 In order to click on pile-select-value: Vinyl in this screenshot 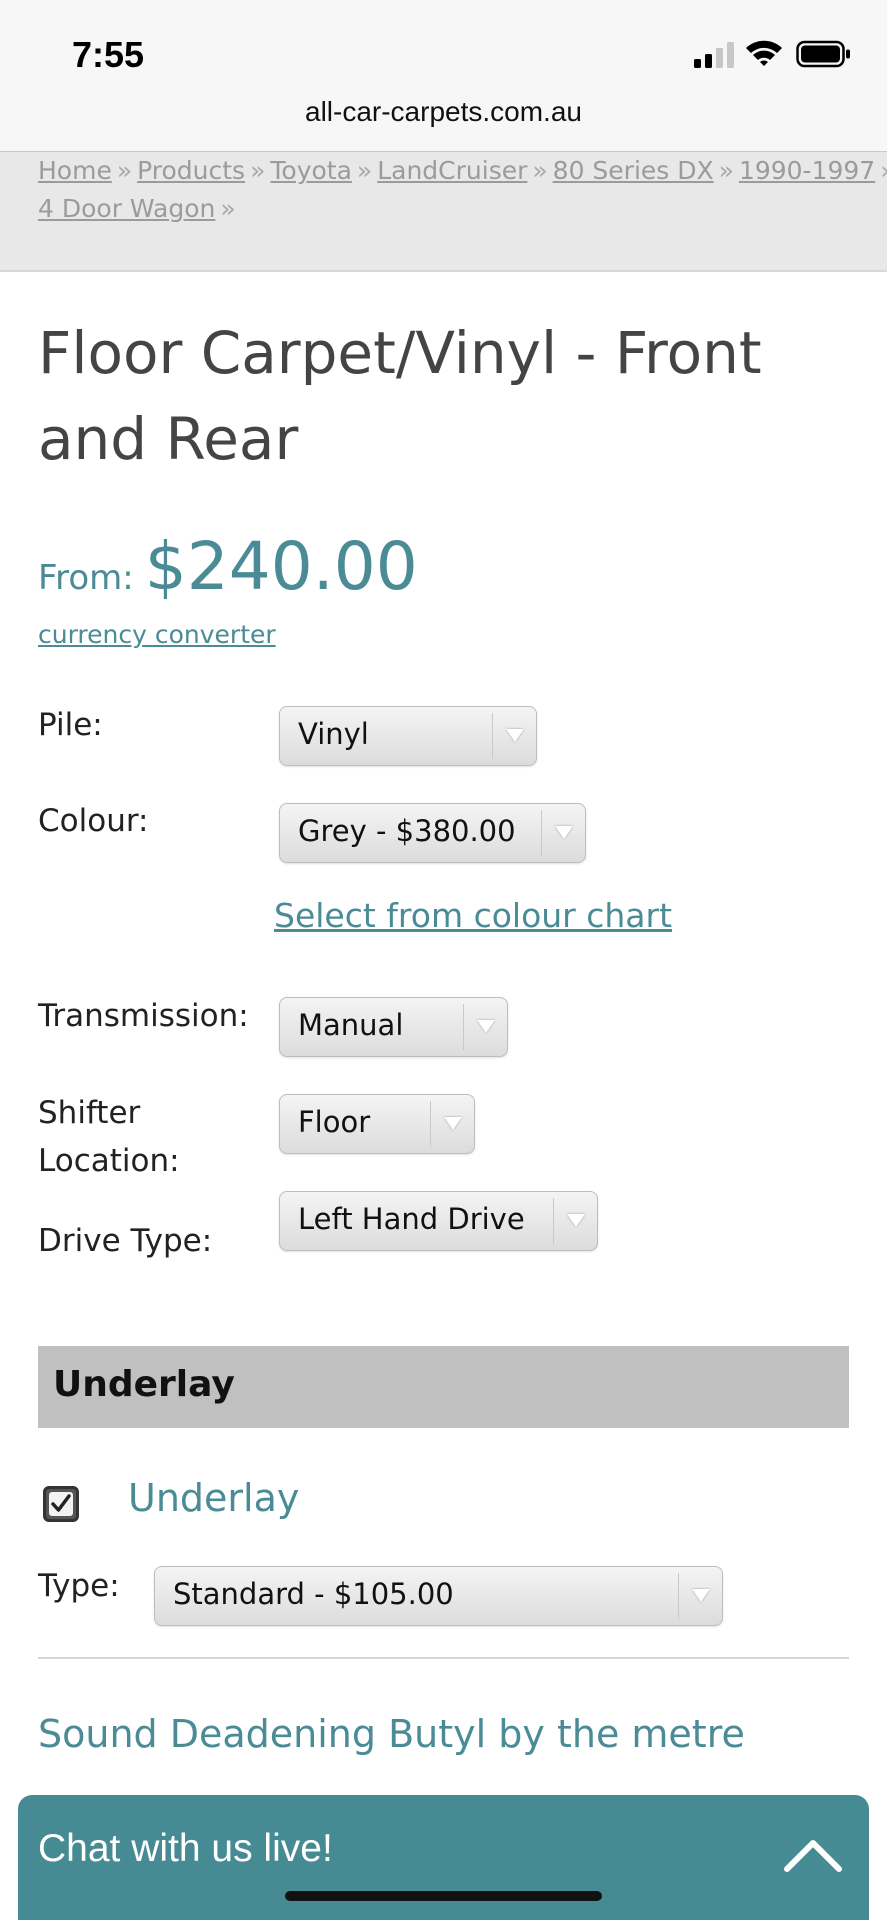, I will do `click(333, 734)`.